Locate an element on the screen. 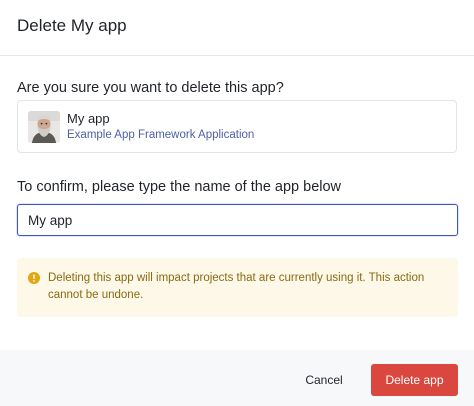 This screenshot has width=474, height=406. dialog-header: Delete My app is located at coordinates (237, 28).